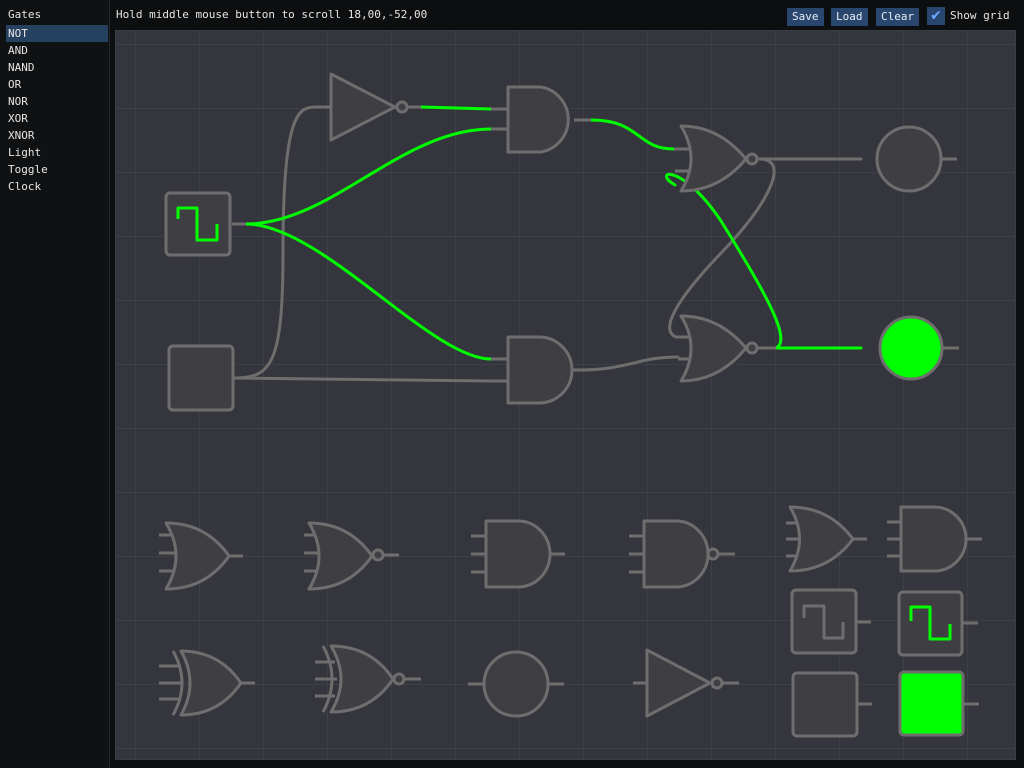  I want to click on gate-item-nor: NOR, so click(57, 101).